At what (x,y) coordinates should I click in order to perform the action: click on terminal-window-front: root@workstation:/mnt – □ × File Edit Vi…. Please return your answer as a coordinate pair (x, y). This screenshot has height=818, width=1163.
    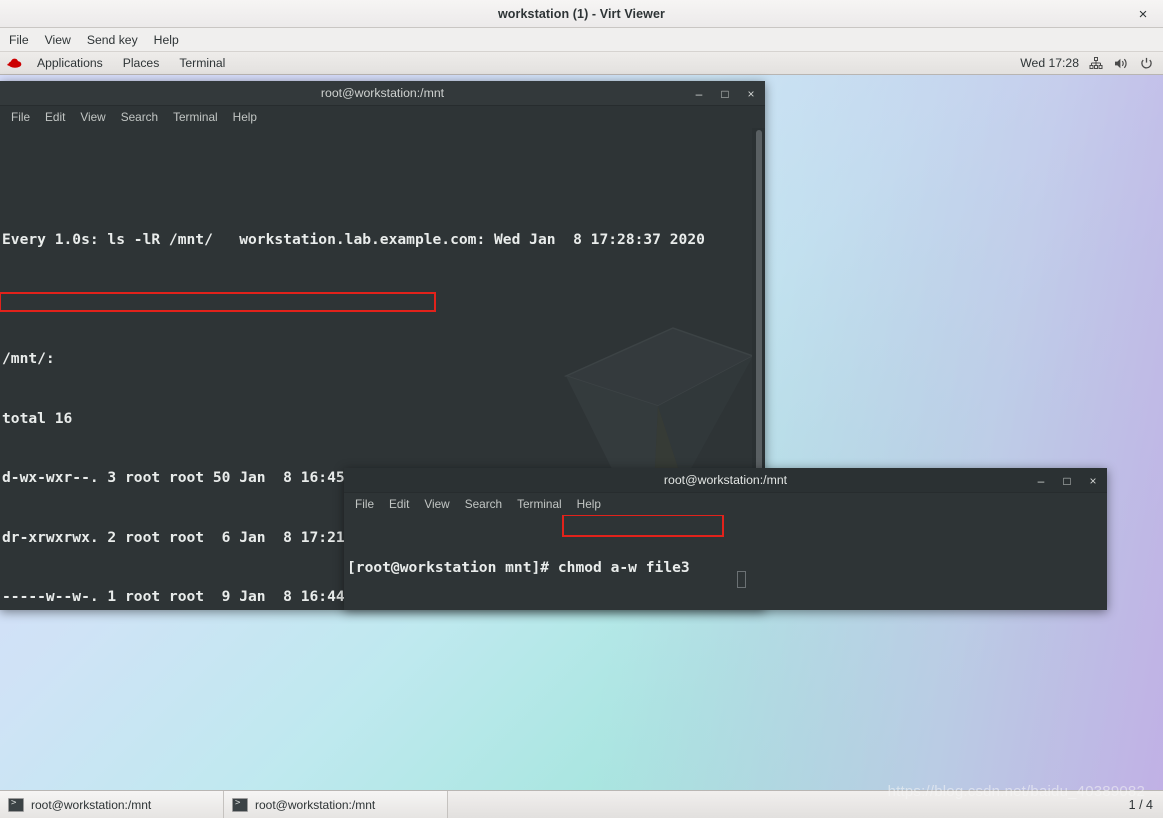
    Looking at the image, I should click on (725, 539).